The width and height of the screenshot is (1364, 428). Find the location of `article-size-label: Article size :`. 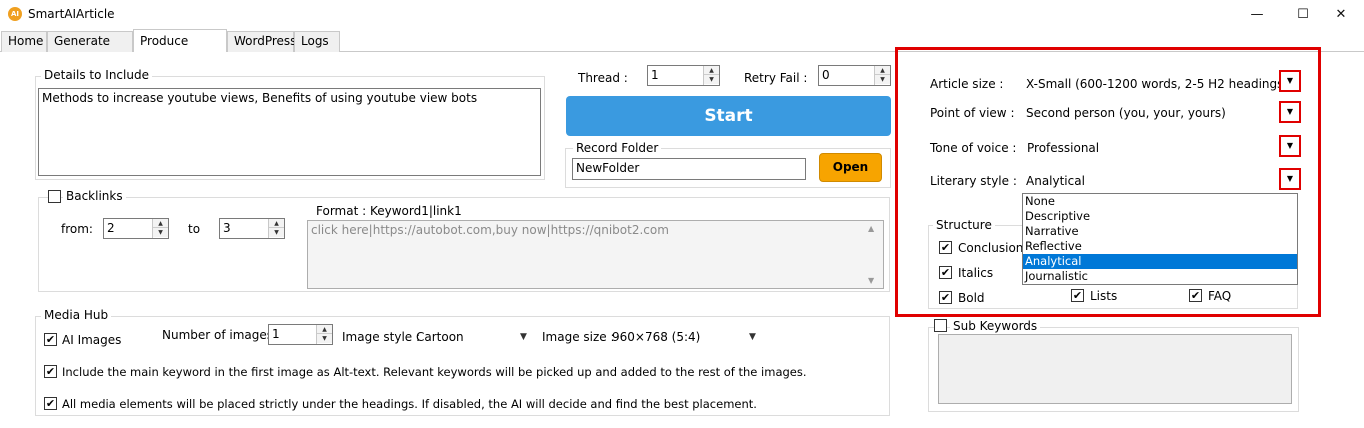

article-size-label: Article size : is located at coordinates (967, 84).